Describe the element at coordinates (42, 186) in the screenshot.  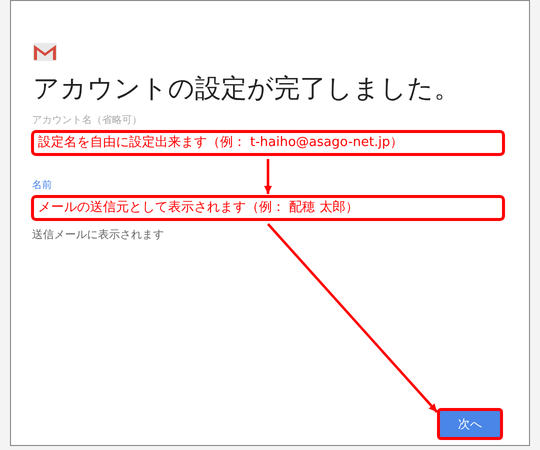
I see `field-label: 名前` at that location.